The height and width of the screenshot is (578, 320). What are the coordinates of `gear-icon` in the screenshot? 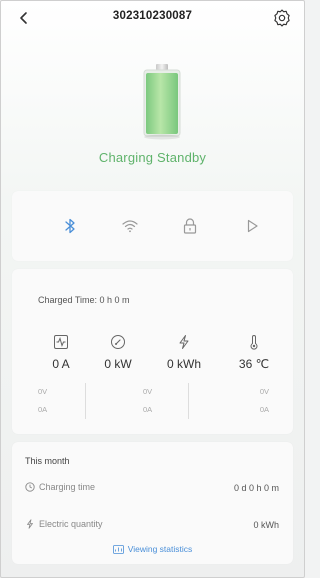 It's located at (282, 18).